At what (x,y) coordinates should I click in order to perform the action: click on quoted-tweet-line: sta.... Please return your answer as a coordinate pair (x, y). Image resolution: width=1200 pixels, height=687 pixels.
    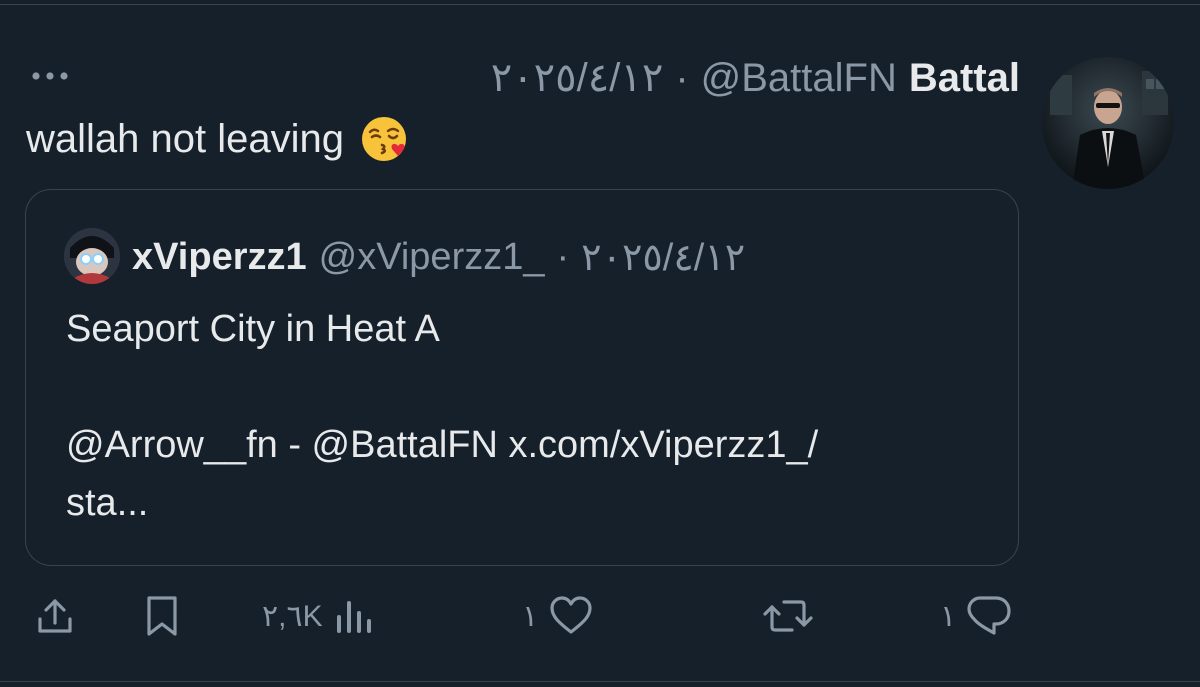
    Looking at the image, I should click on (107, 503).